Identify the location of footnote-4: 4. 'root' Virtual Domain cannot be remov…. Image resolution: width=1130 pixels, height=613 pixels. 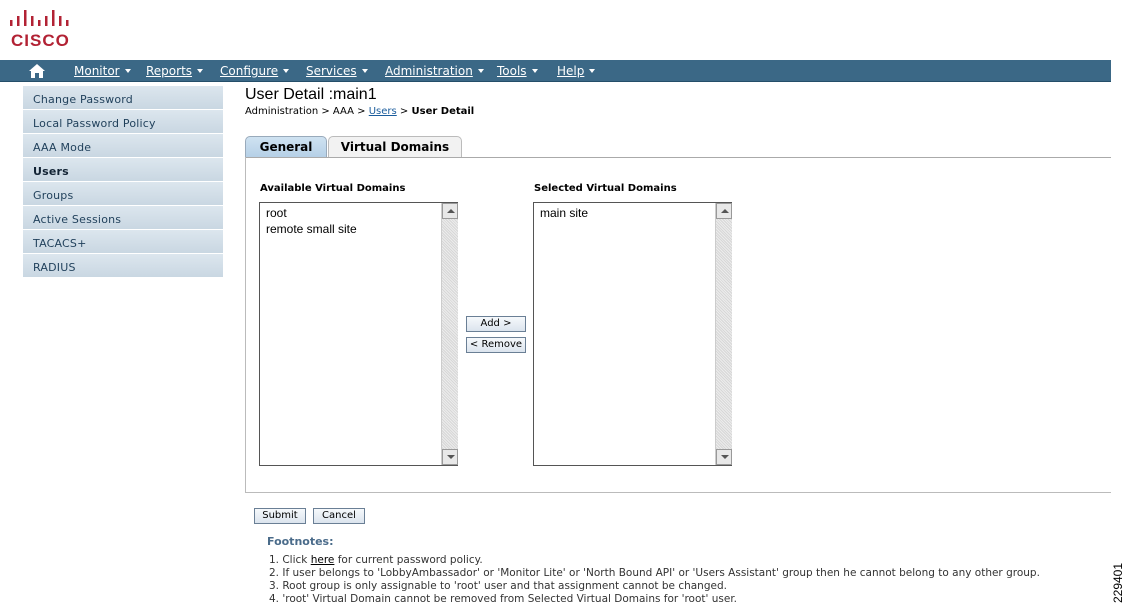
(503, 599).